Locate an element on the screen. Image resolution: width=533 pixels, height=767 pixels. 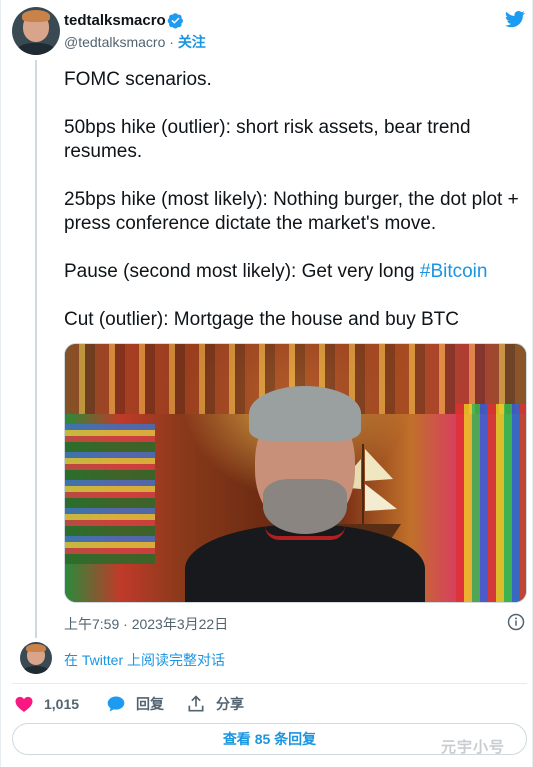
tweet-timestamp: 上午7:59 · 2023年3月22日 is located at coordinates (146, 624).